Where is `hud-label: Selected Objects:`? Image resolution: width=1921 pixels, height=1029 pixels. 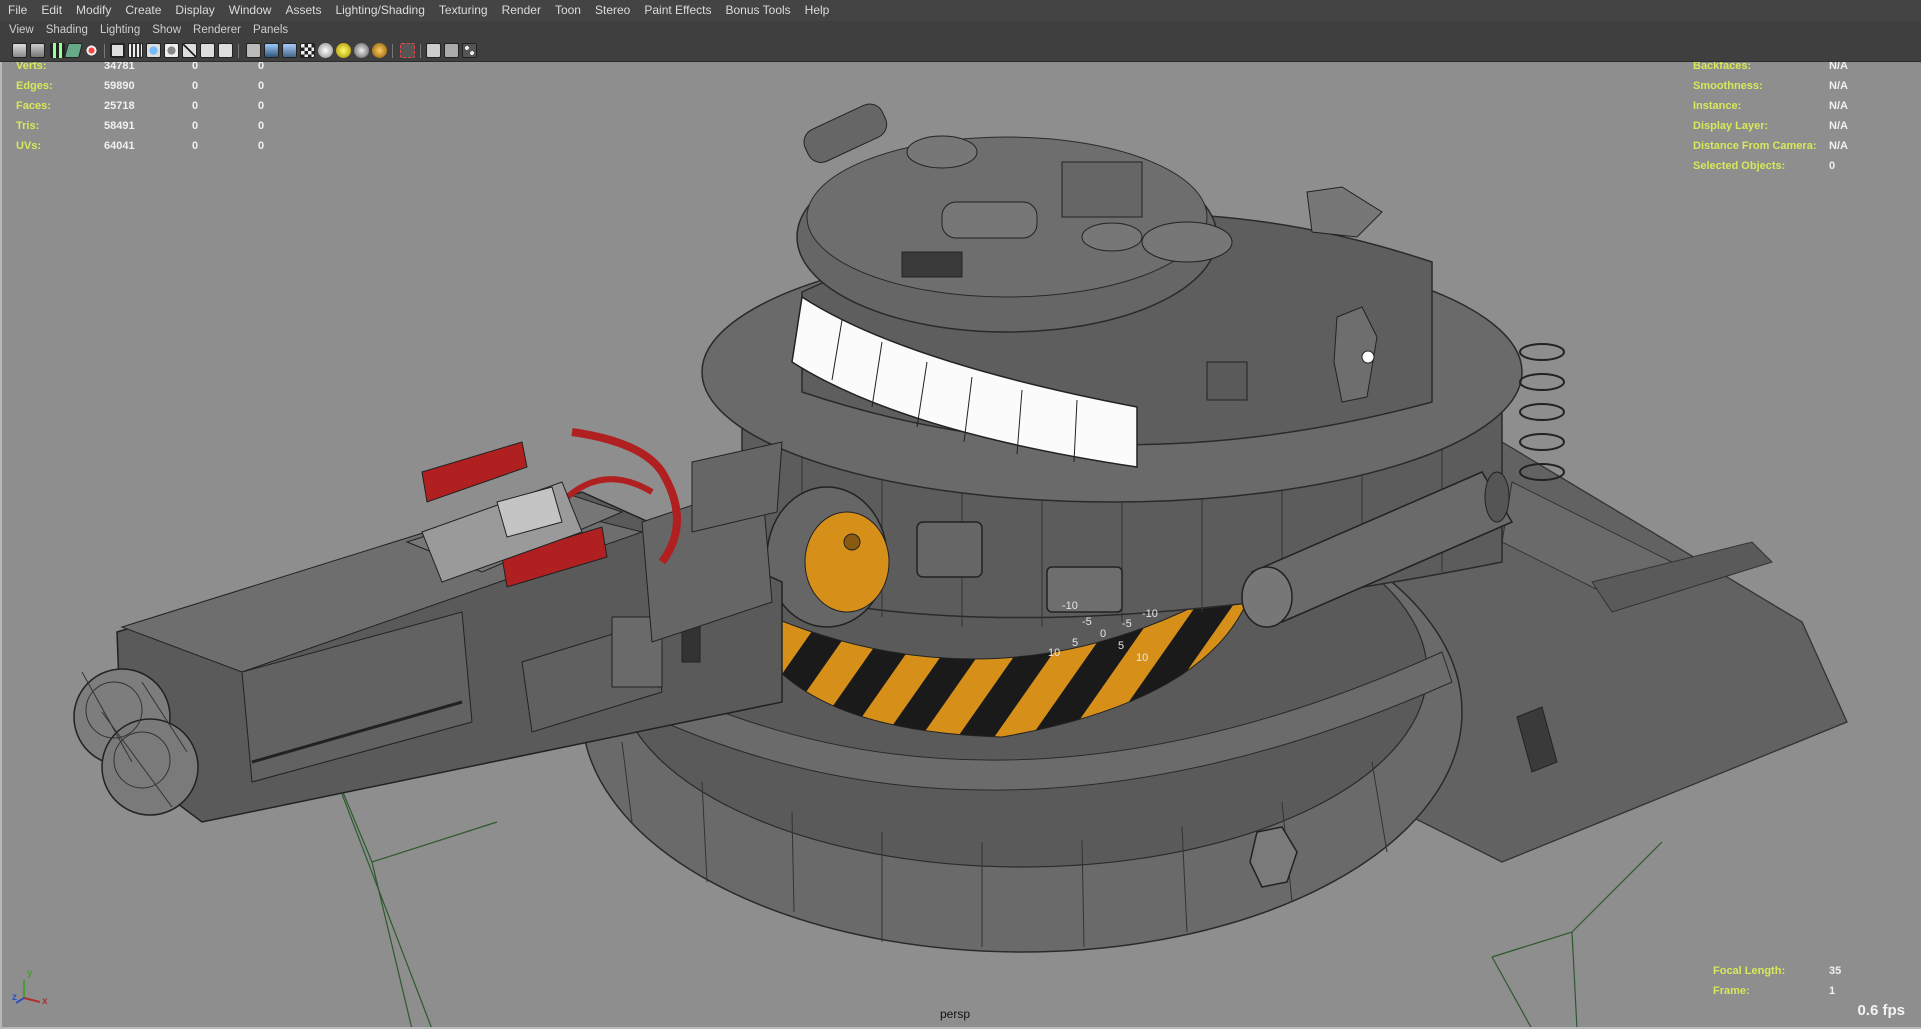
hud-label: Selected Objects: is located at coordinates (1739, 166).